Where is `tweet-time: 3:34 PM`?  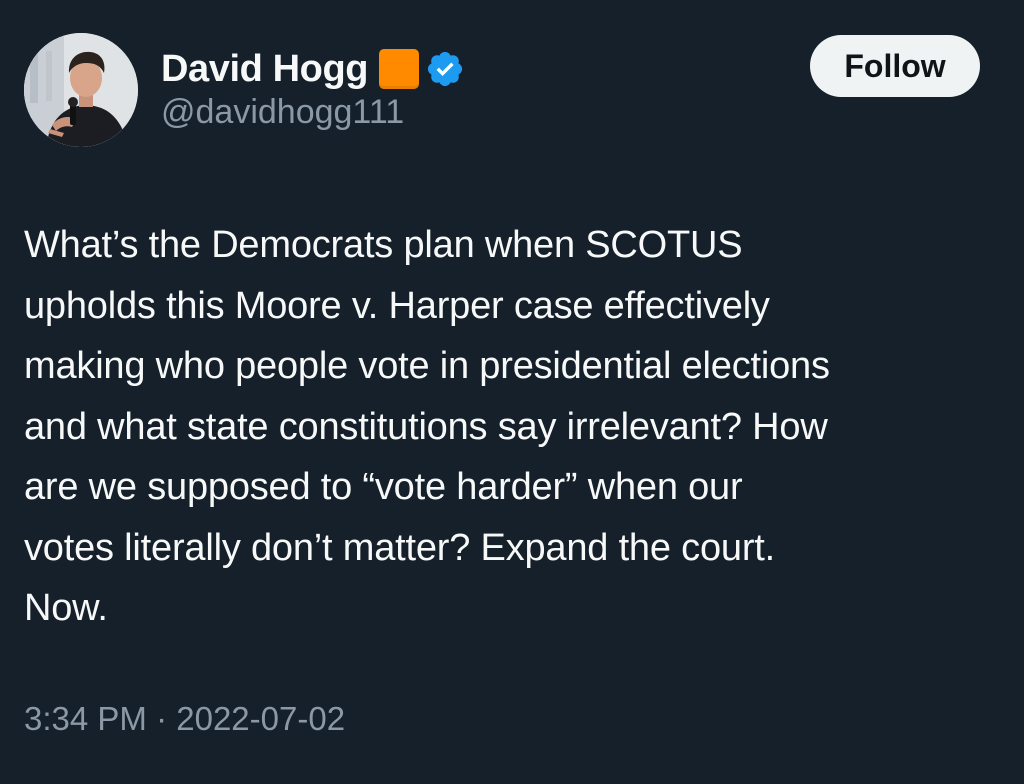
tweet-time: 3:34 PM is located at coordinates (85, 718).